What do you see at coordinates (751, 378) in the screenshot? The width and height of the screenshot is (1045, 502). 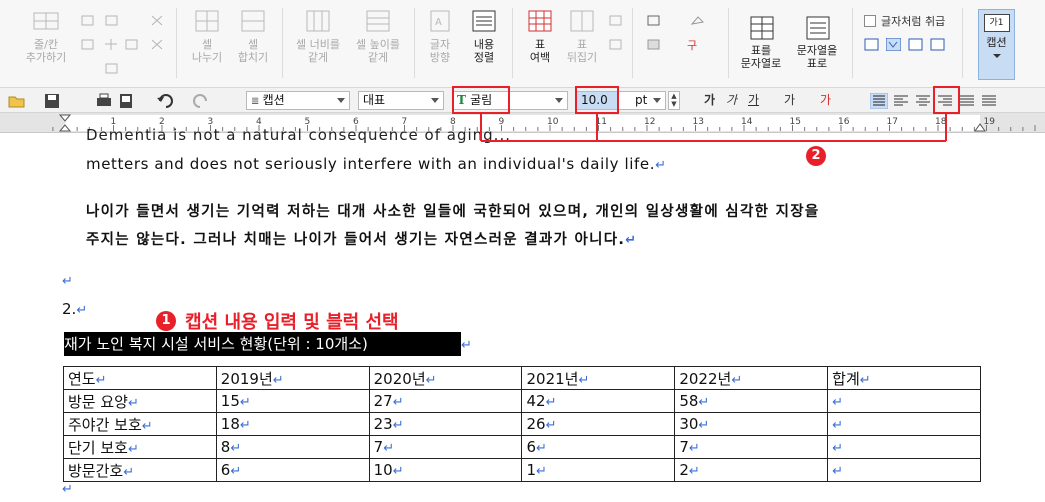 I see `table-cell: 2022년↵` at bounding box center [751, 378].